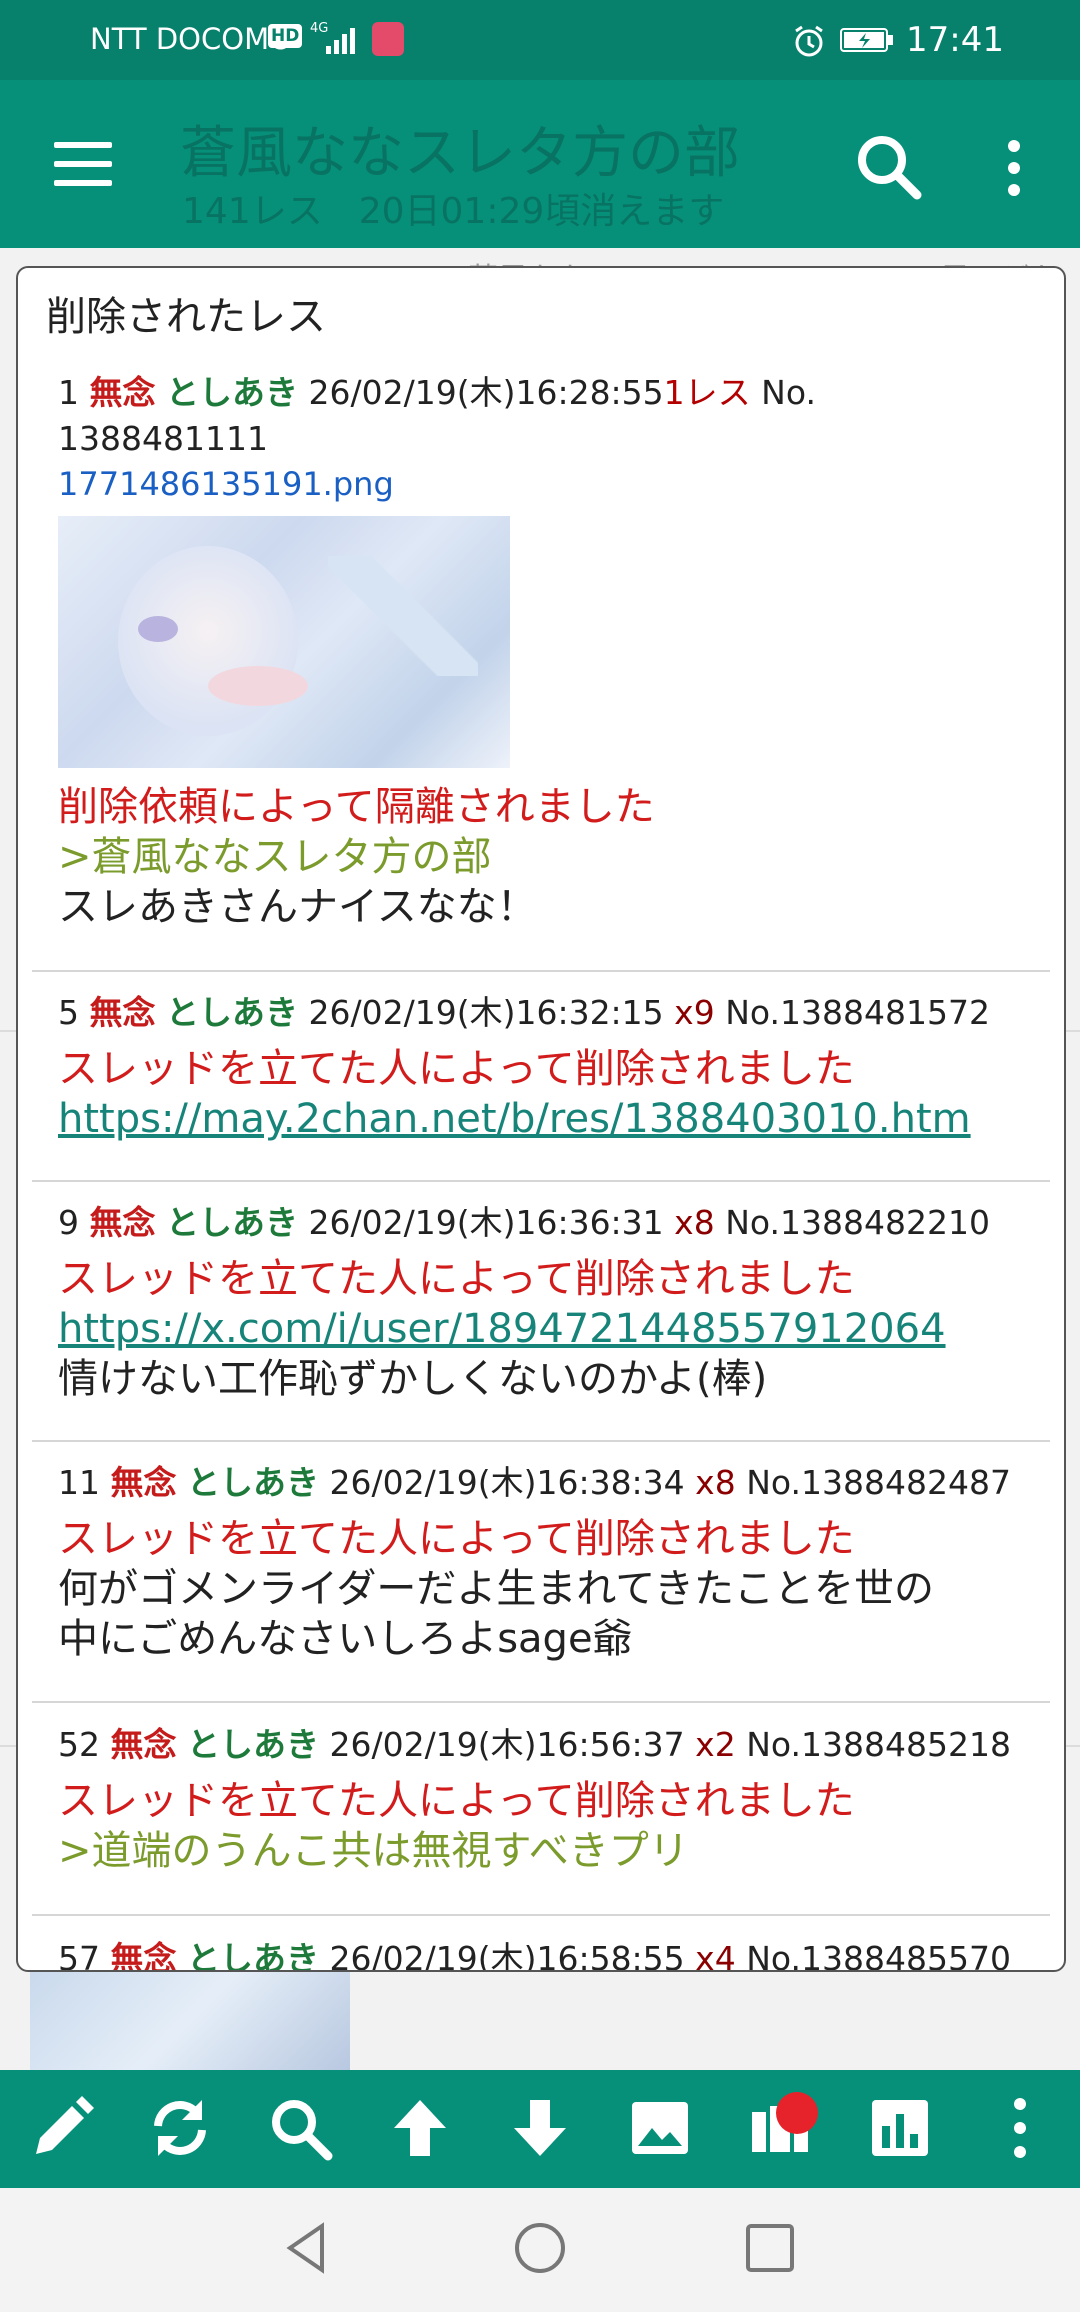 Image resolution: width=1080 pixels, height=2312 pixels. I want to click on chart-icon, so click(900, 2128).